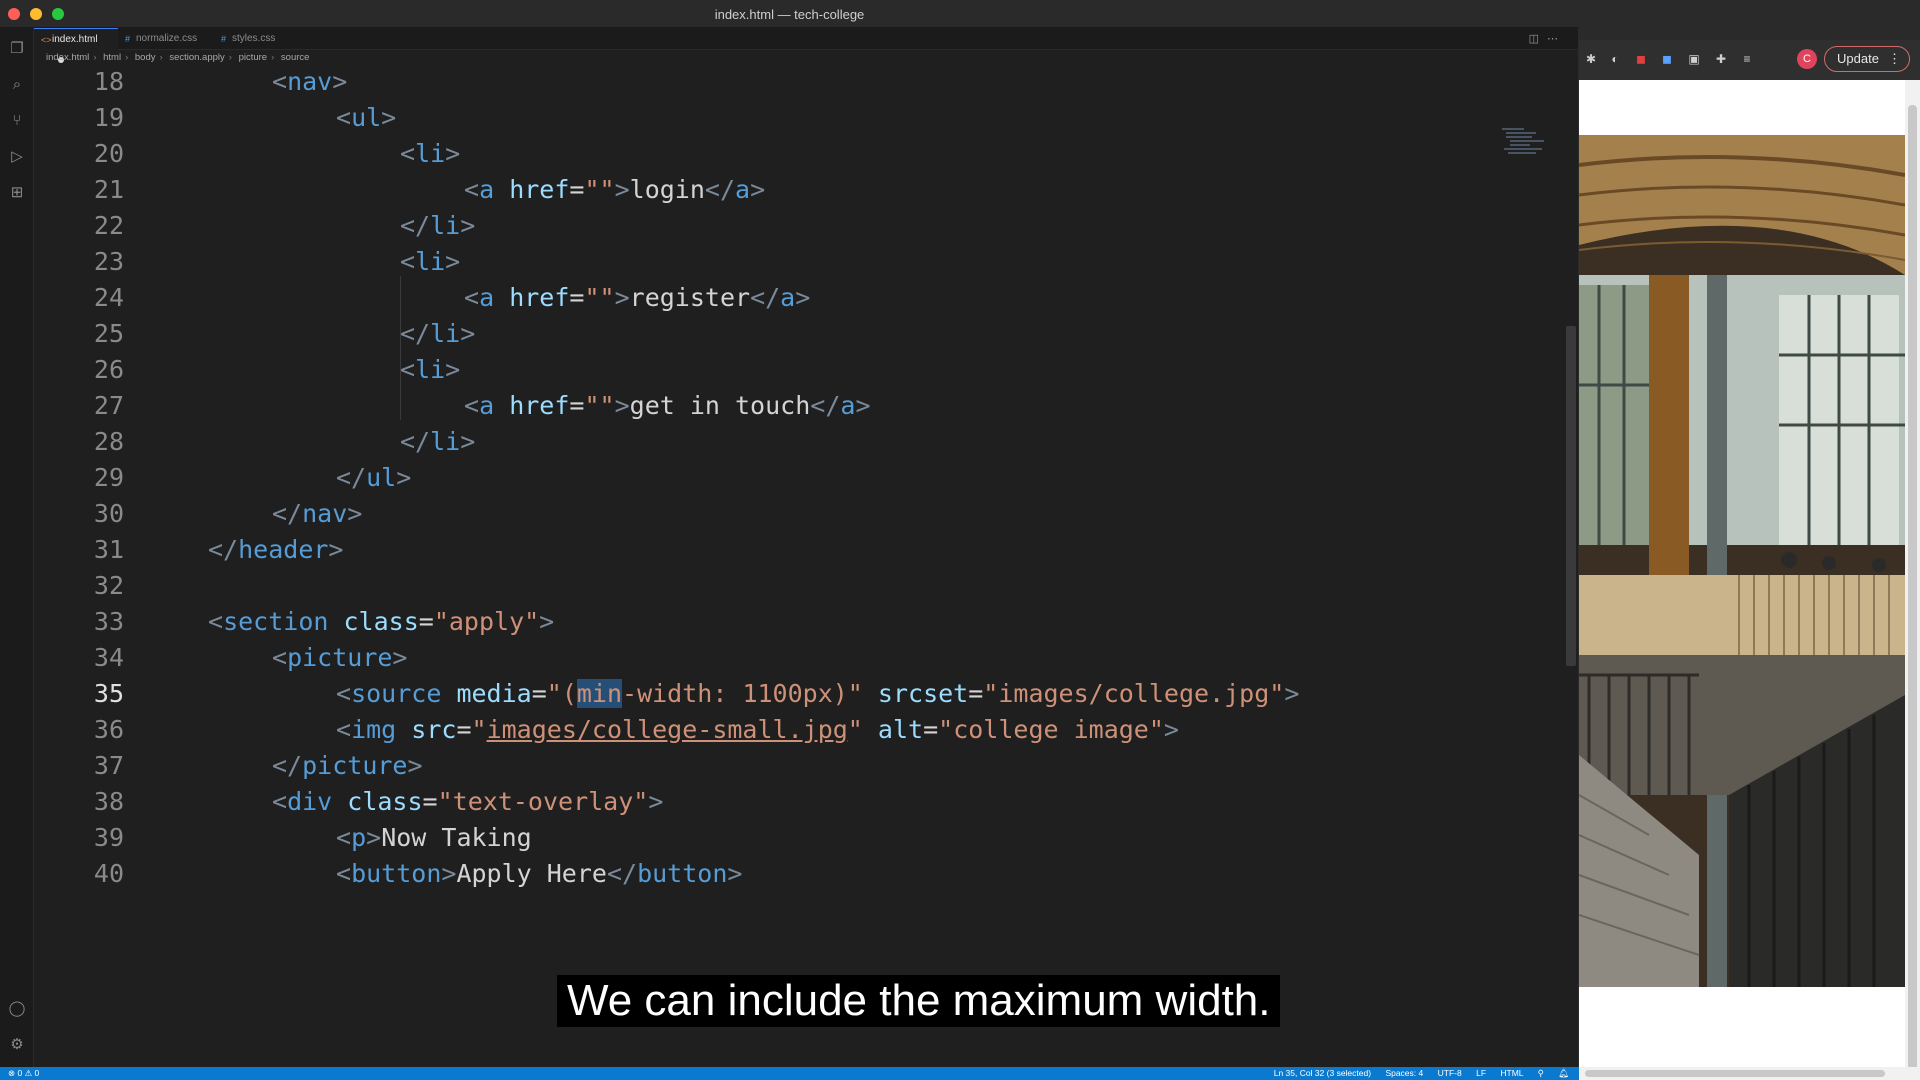 The image size is (1920, 1080). Describe the element at coordinates (615, 189) in the screenshot. I see `code-line-21: <a href="">login</a>` at that location.